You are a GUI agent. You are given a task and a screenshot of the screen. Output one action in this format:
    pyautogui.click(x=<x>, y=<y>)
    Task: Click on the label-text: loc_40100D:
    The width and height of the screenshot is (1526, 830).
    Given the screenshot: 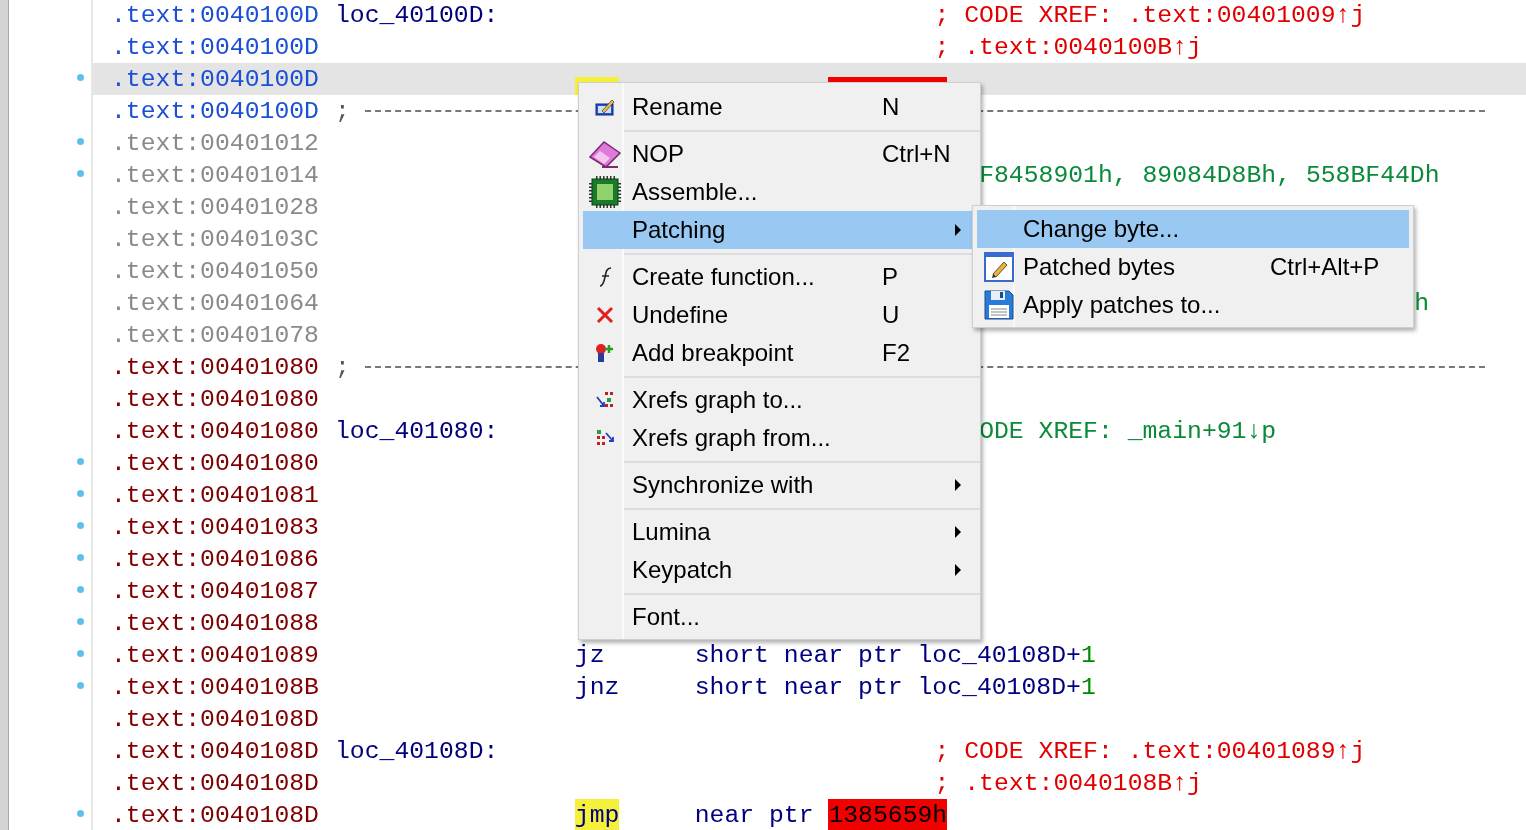 What is the action you would take?
    pyautogui.click(x=416, y=15)
    